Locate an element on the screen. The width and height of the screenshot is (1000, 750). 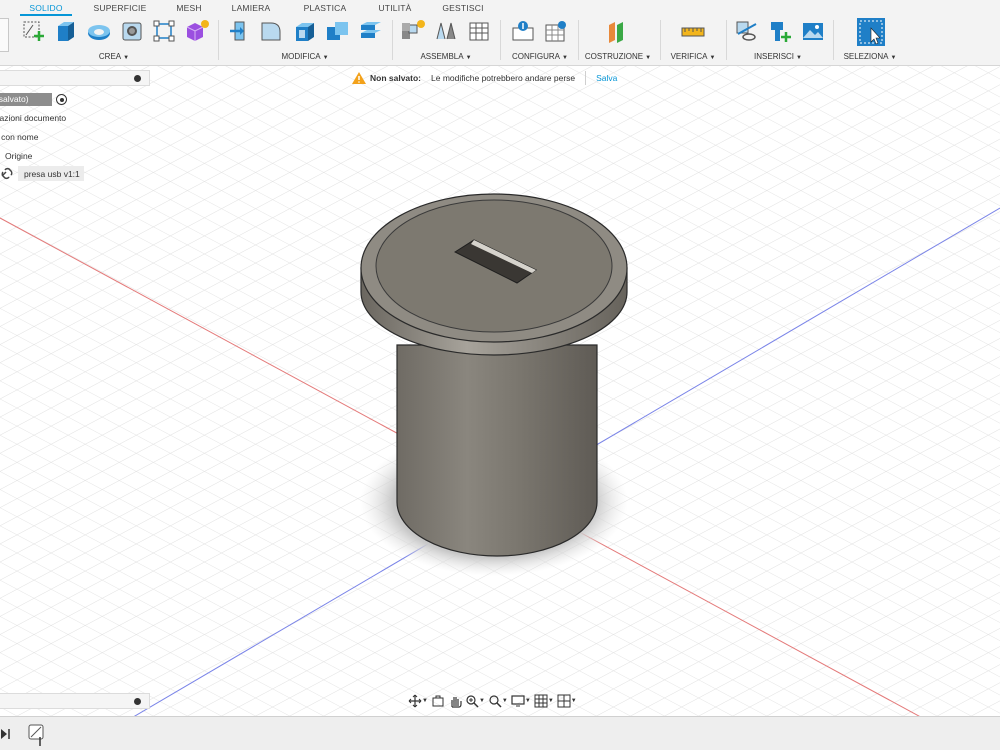
notification-message: Le modifiche potrebbero andare perse is located at coordinates (503, 78).